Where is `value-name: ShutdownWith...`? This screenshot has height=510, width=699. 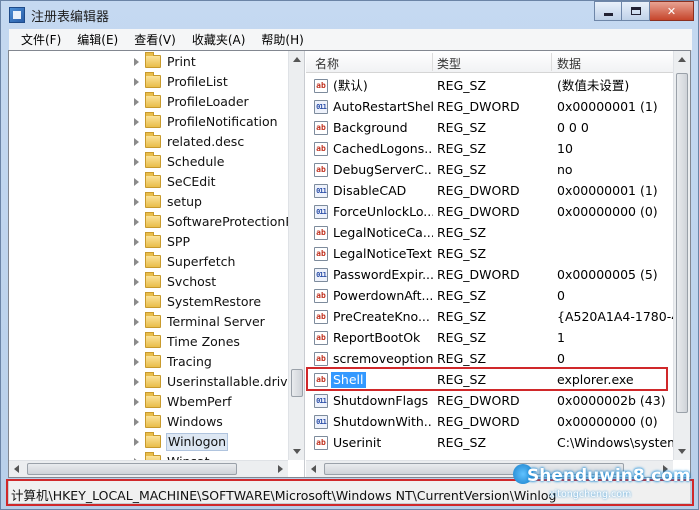 value-name: ShutdownWith... is located at coordinates (383, 421).